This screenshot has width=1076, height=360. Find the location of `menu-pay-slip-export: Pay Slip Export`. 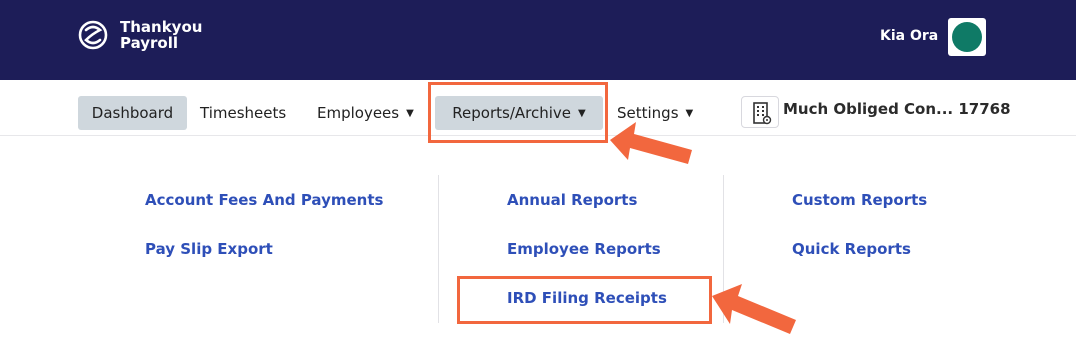

menu-pay-slip-export: Pay Slip Export is located at coordinates (209, 249).